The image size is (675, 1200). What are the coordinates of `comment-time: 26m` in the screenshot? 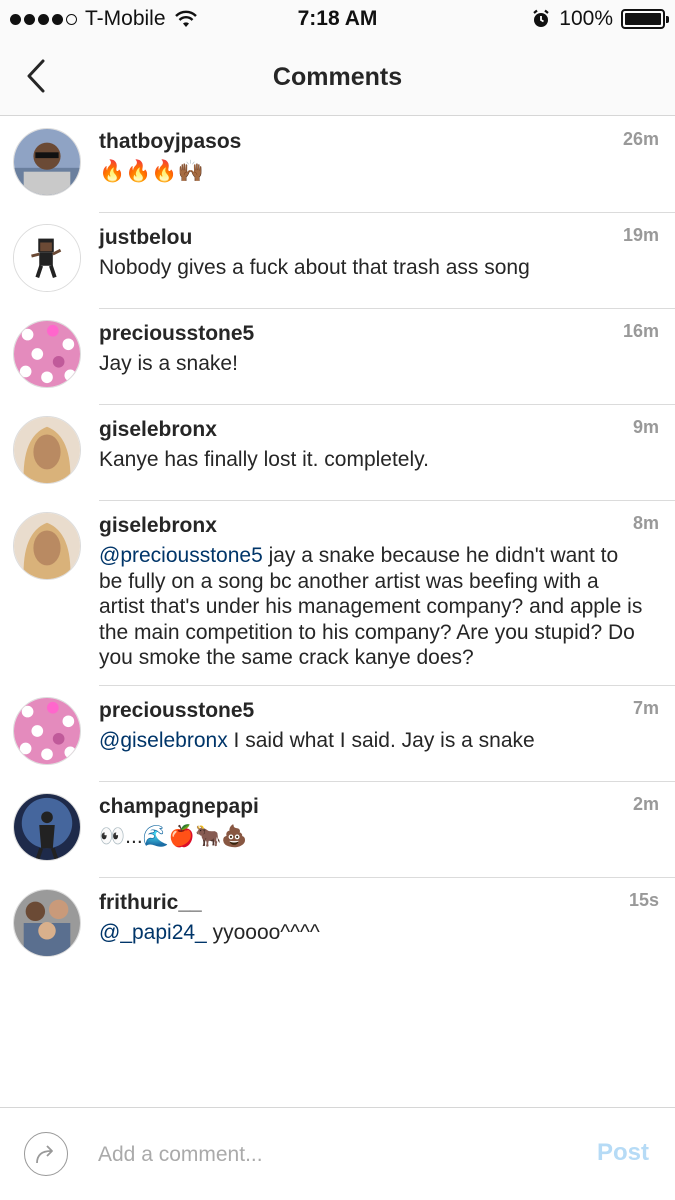 It's located at (640, 139).